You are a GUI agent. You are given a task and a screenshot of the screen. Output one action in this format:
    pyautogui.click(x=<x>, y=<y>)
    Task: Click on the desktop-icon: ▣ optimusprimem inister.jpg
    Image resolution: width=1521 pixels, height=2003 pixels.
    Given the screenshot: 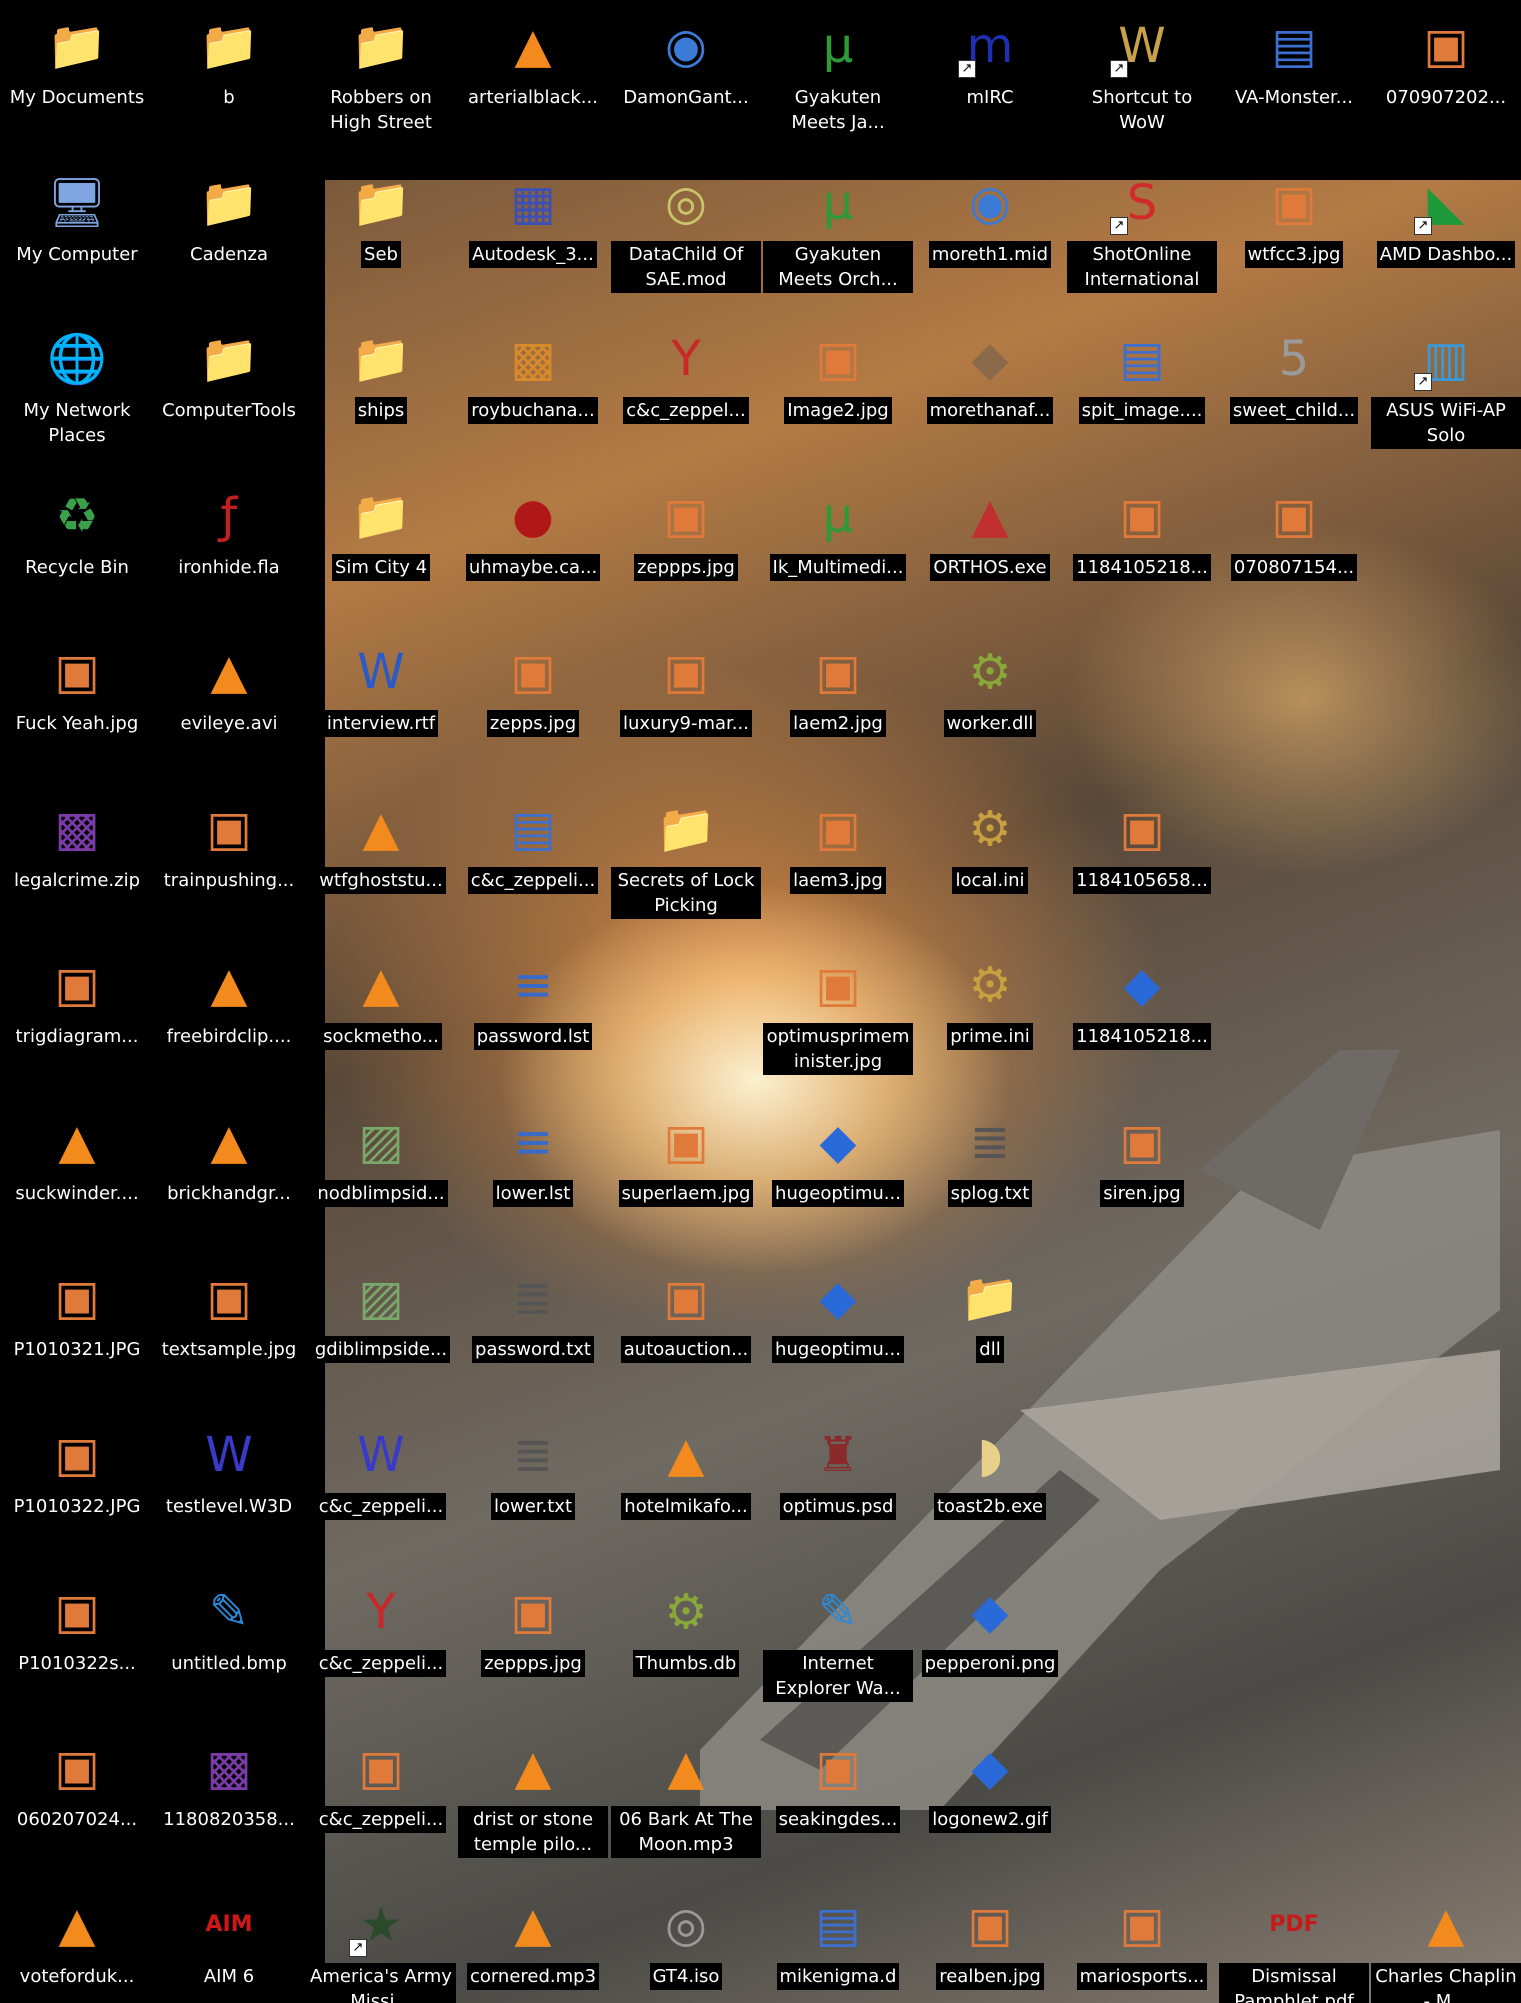 What is the action you would take?
    pyautogui.click(x=838, y=1018)
    